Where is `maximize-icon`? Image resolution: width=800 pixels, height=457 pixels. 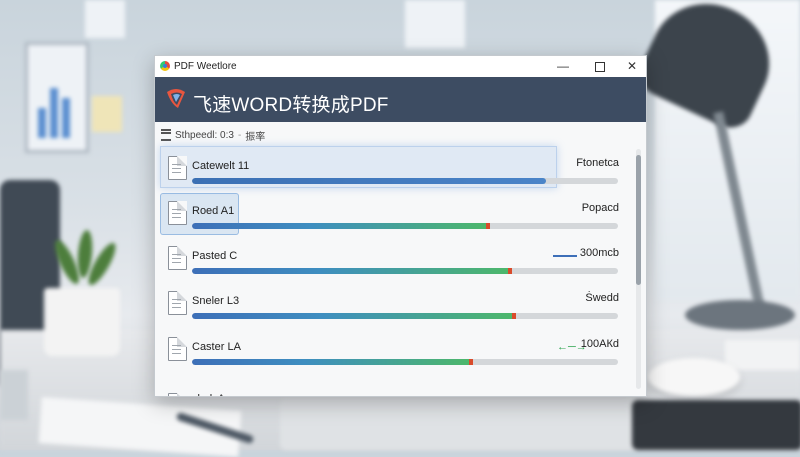 maximize-icon is located at coordinates (600, 67).